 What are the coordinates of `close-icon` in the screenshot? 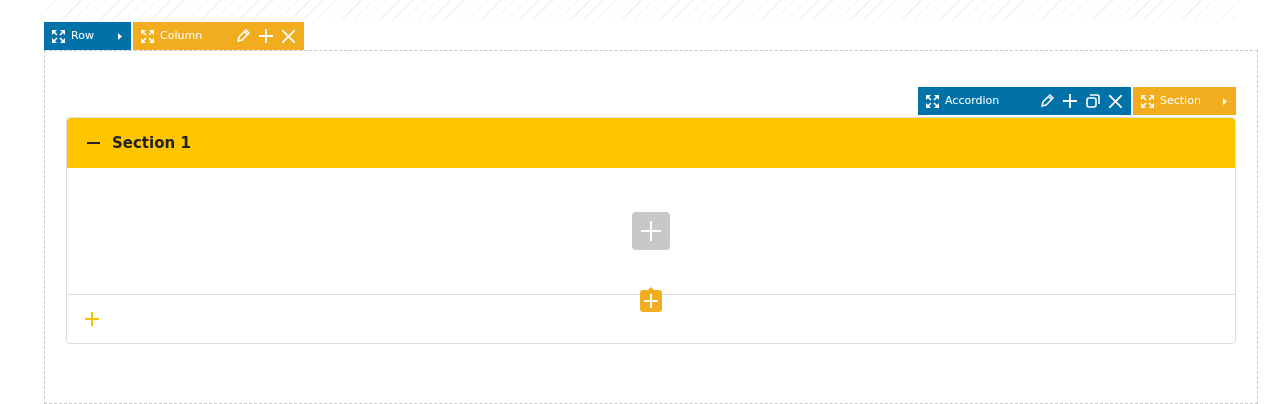 It's located at (1115, 101).